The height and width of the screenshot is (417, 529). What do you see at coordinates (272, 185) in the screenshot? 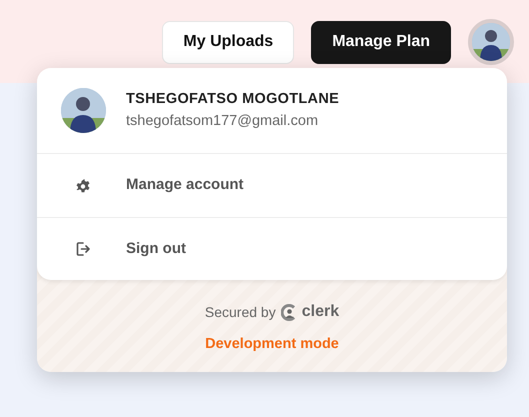
I see `menu-item: Manage account` at bounding box center [272, 185].